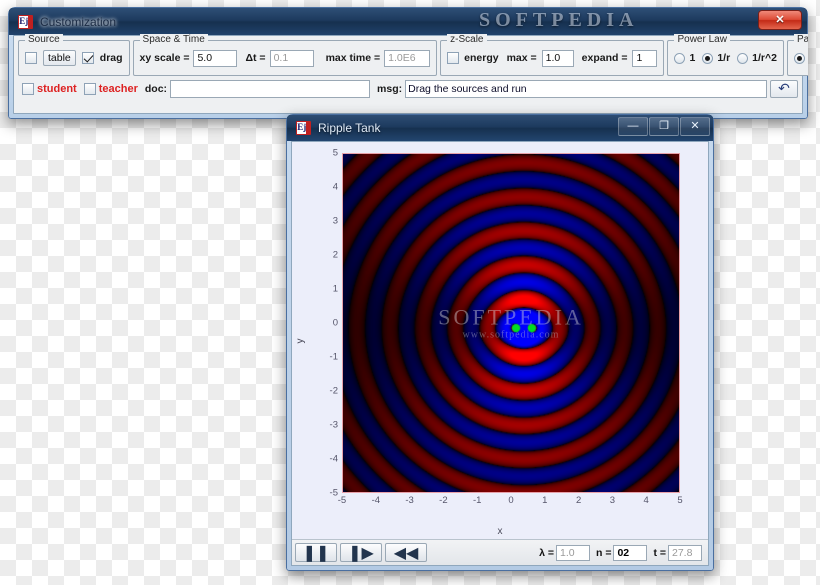 This screenshot has width=820, height=585. I want to click on y-tick-label: 3, so click(335, 221).